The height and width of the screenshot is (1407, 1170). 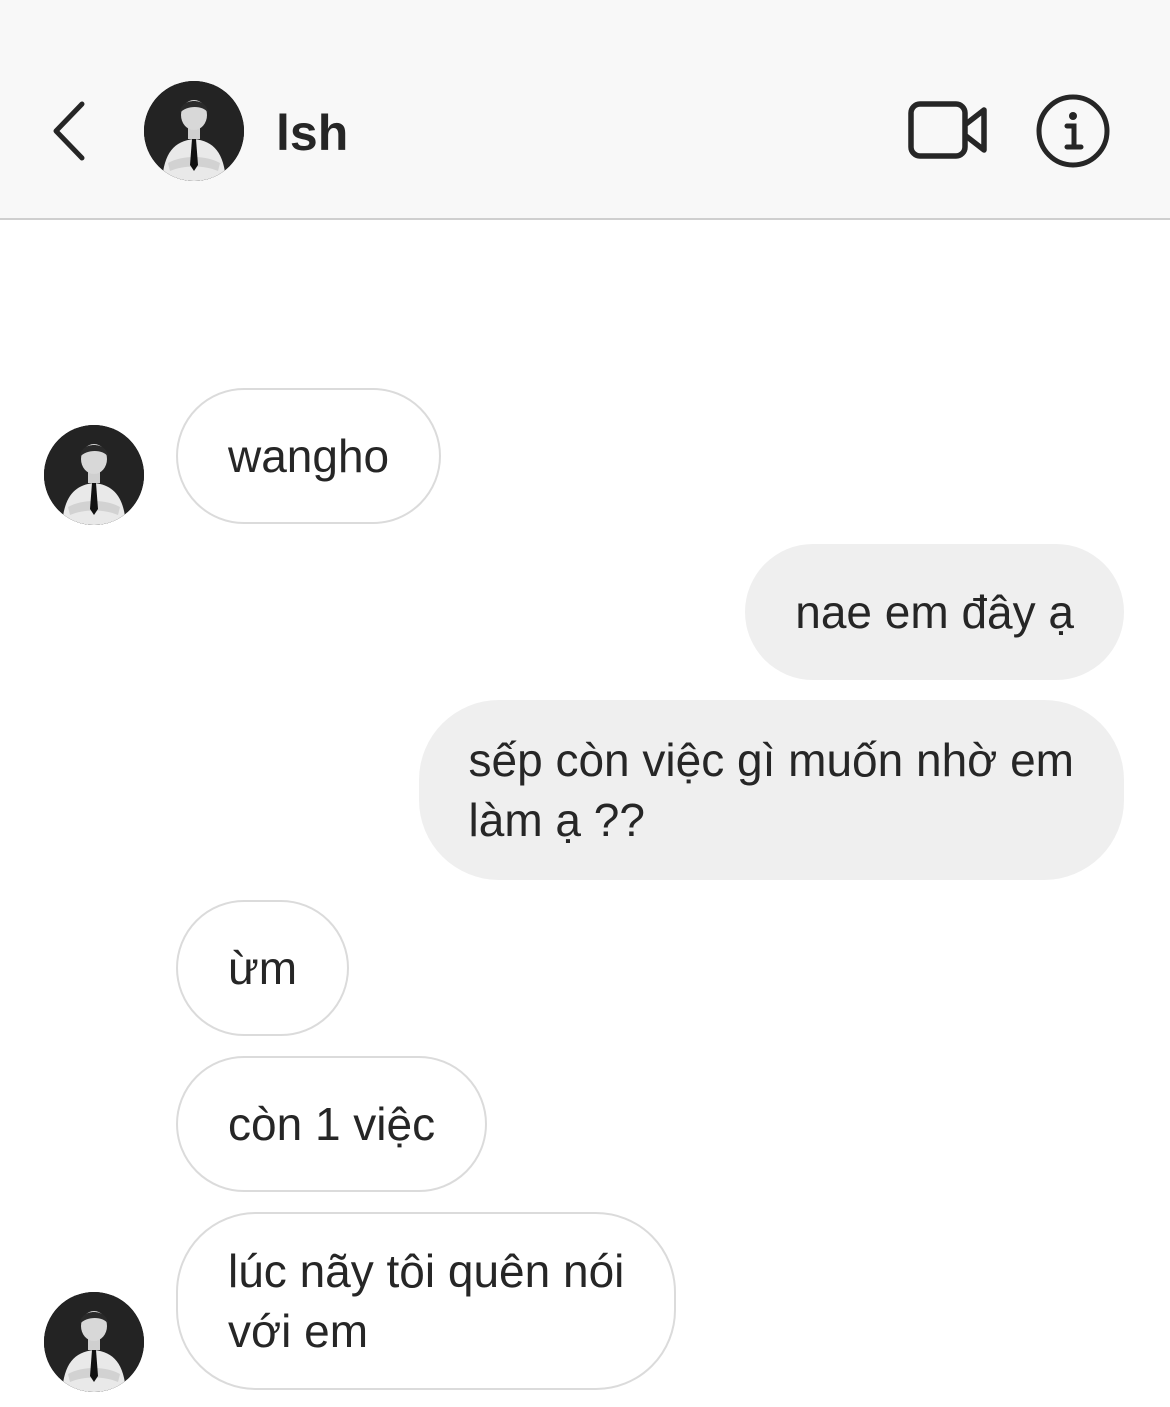 I want to click on video-camera-icon, so click(x=947, y=130).